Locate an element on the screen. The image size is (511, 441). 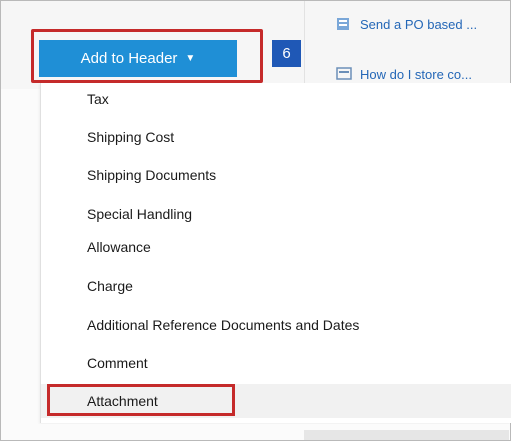
menu-item-comment: Comment is located at coordinates (117, 363).